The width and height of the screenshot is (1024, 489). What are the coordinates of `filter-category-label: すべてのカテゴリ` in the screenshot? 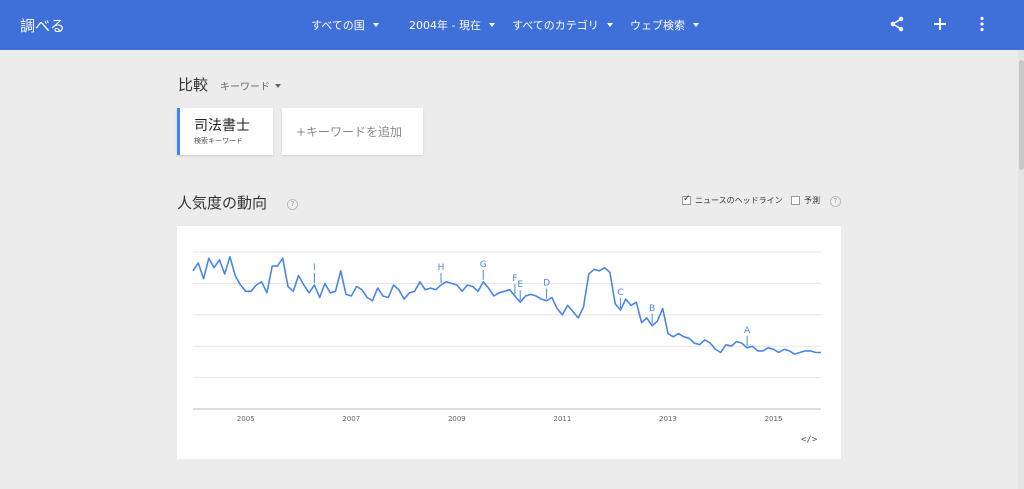 It's located at (555, 25).